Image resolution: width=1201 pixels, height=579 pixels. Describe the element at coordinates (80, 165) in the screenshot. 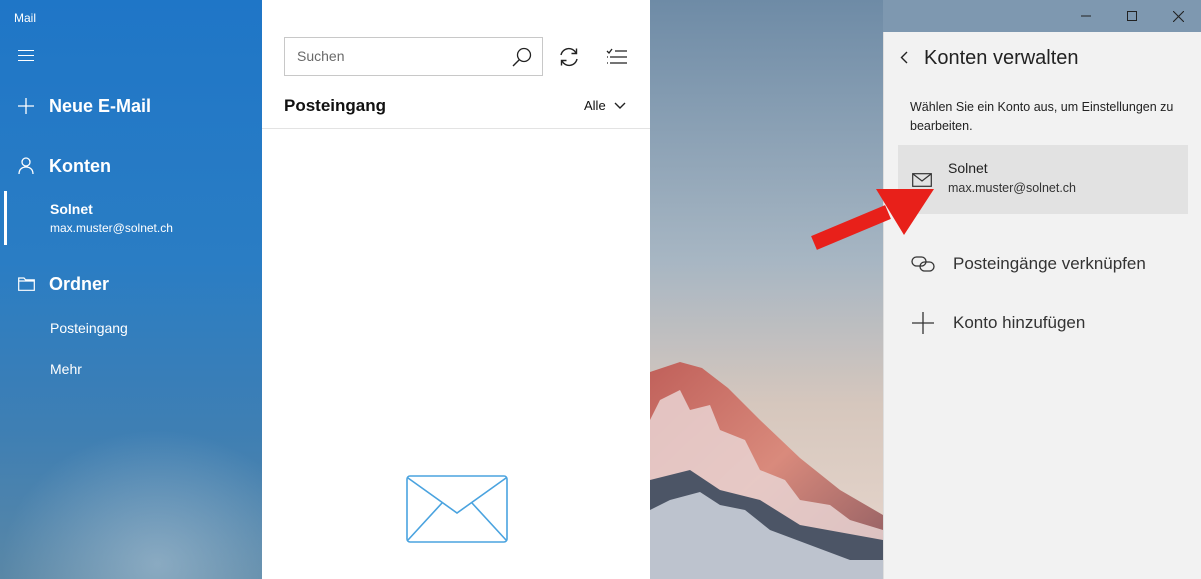

I see `accounts-label: Konten` at that location.